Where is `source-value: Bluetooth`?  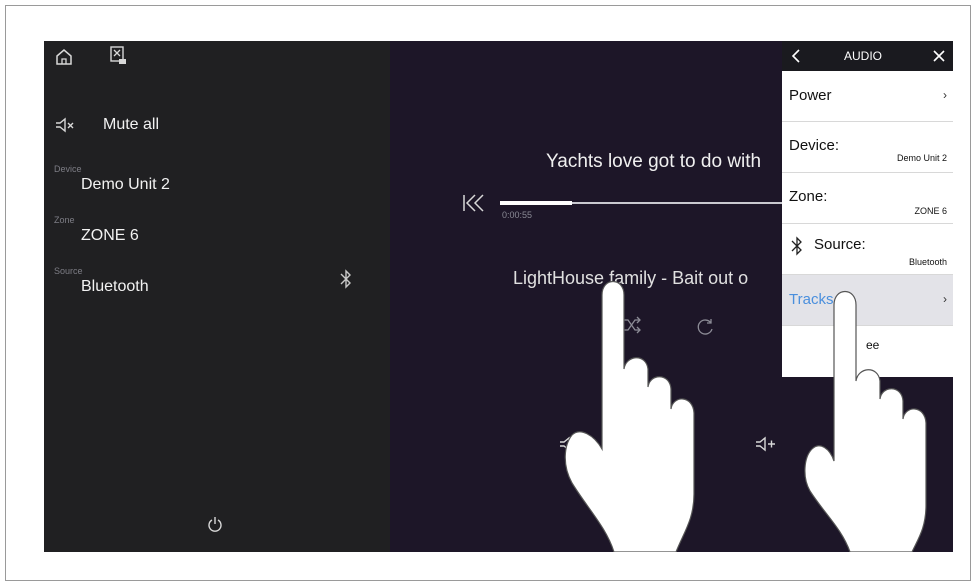
source-value: Bluetooth is located at coordinates (115, 287).